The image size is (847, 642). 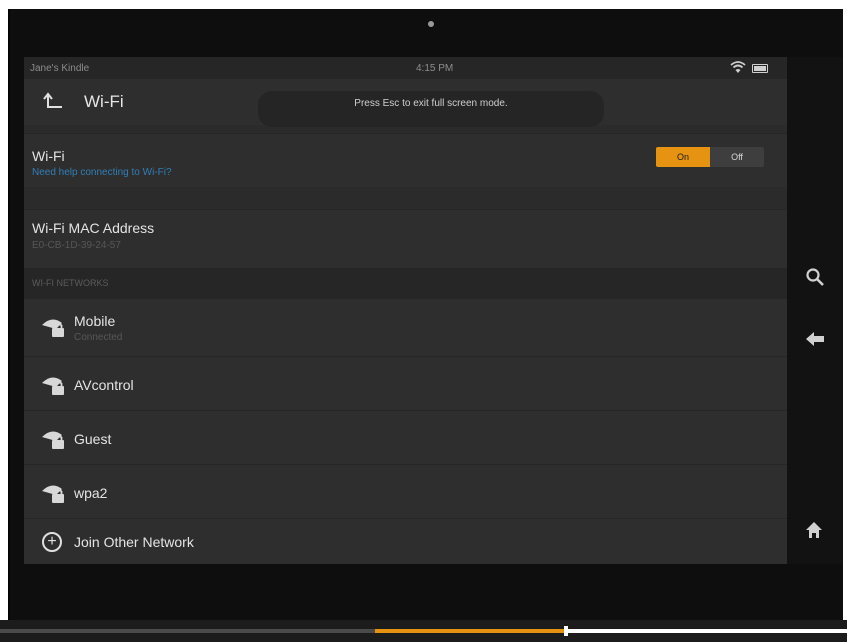 What do you see at coordinates (431, 24) in the screenshot?
I see `camera-dot` at bounding box center [431, 24].